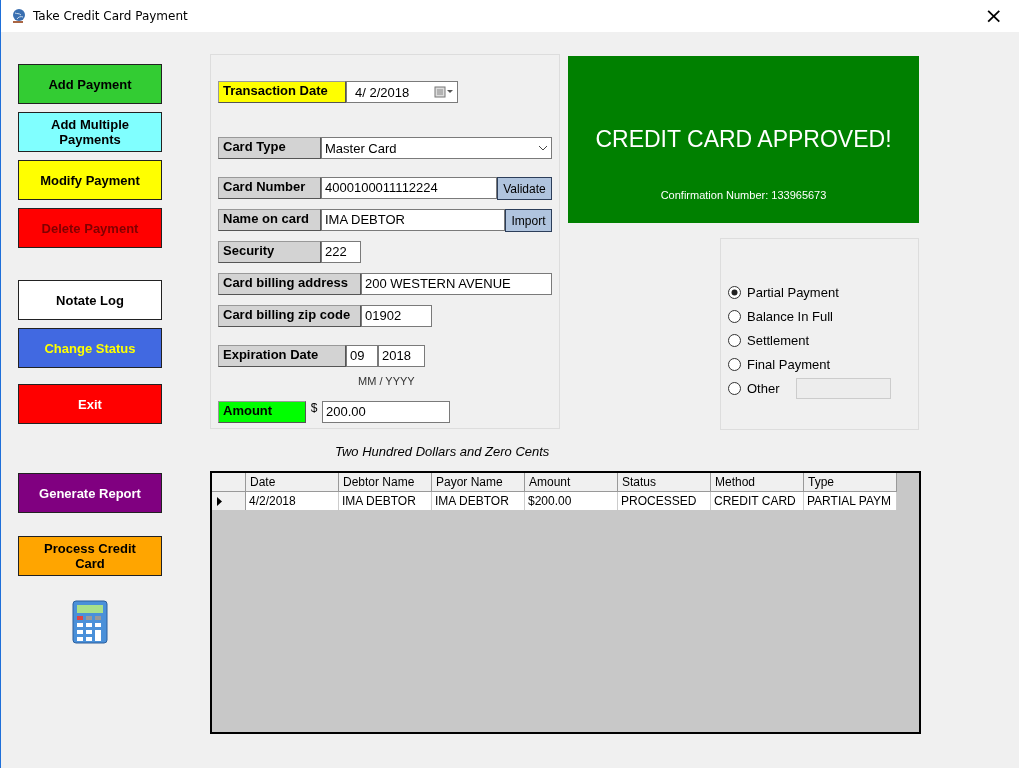  I want to click on table-cell: PROCESSED, so click(664, 501).